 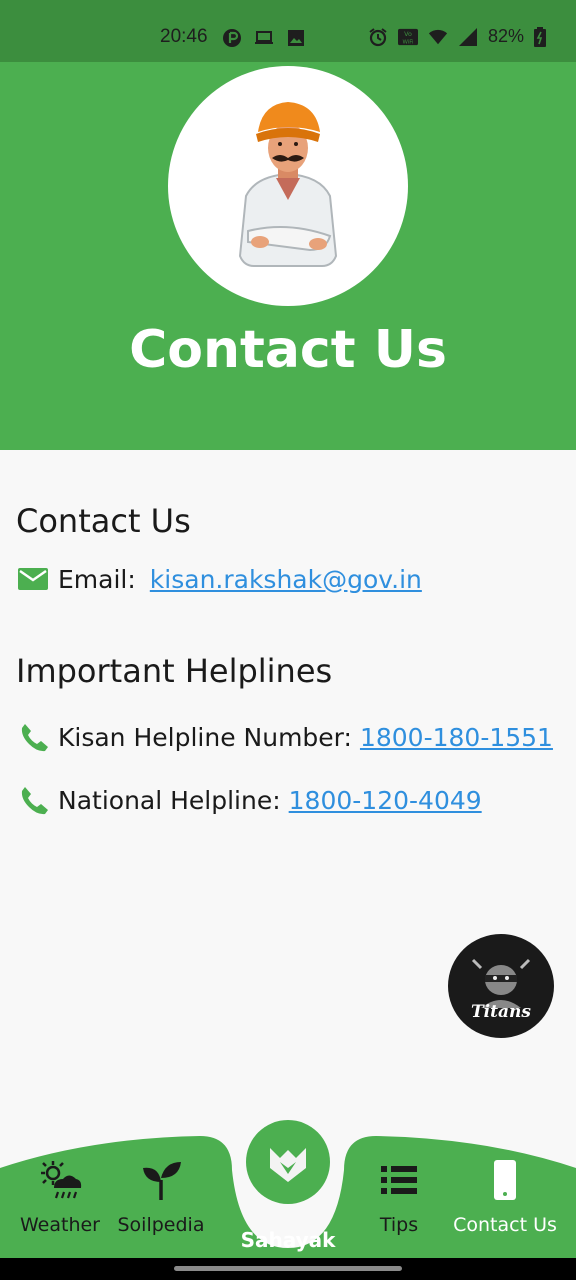 What do you see at coordinates (61, 1180) in the screenshot?
I see `weather-icon` at bounding box center [61, 1180].